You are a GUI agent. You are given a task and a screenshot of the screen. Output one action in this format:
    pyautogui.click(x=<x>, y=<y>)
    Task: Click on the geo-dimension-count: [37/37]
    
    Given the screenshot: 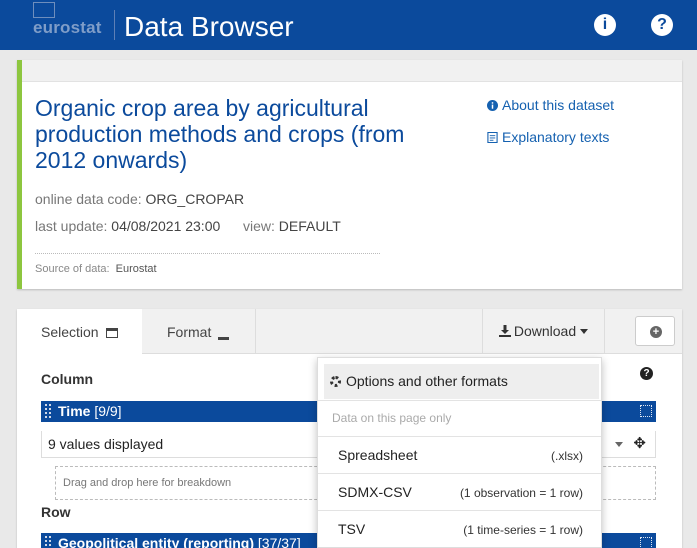 What is the action you would take?
    pyautogui.click(x=279, y=541)
    